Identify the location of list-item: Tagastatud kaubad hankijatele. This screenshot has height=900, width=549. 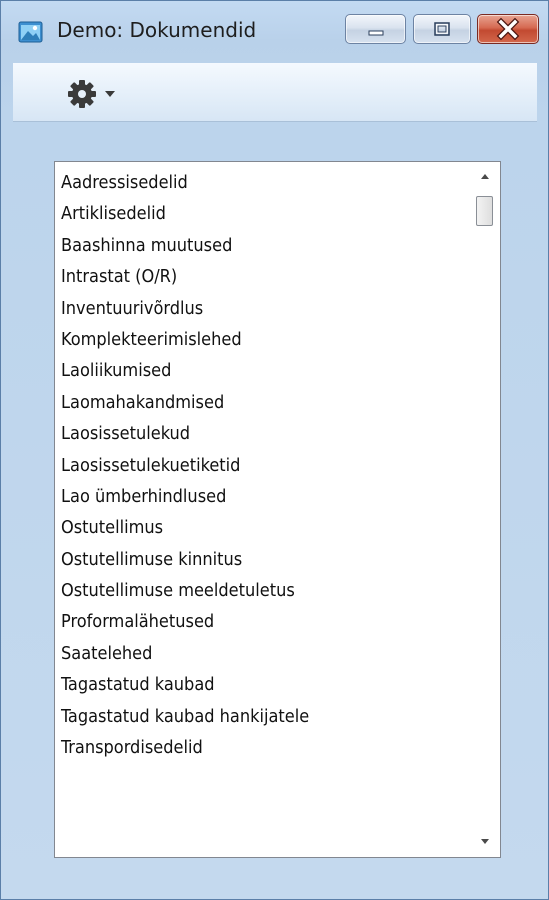
(257, 716).